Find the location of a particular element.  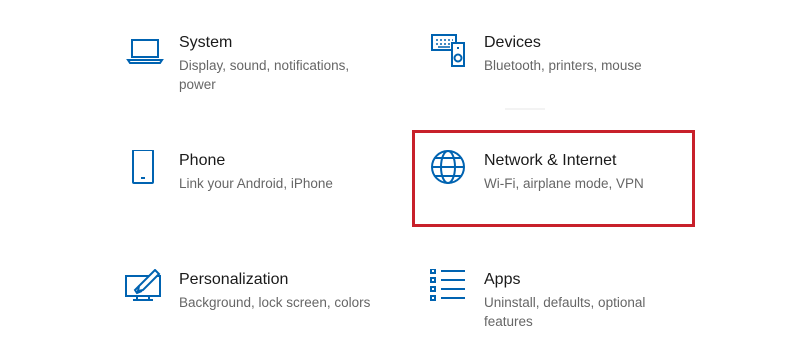

tile-description: Uninstall, defaults, optional features is located at coordinates (565, 312).